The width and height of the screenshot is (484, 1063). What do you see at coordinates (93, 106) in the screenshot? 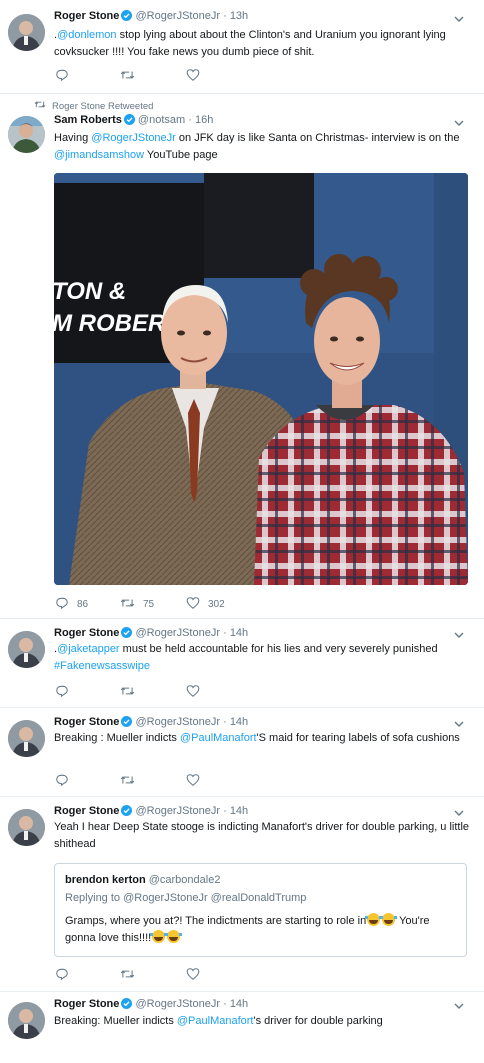
I see `retweet-context: Roger Stone Retweeted` at bounding box center [93, 106].